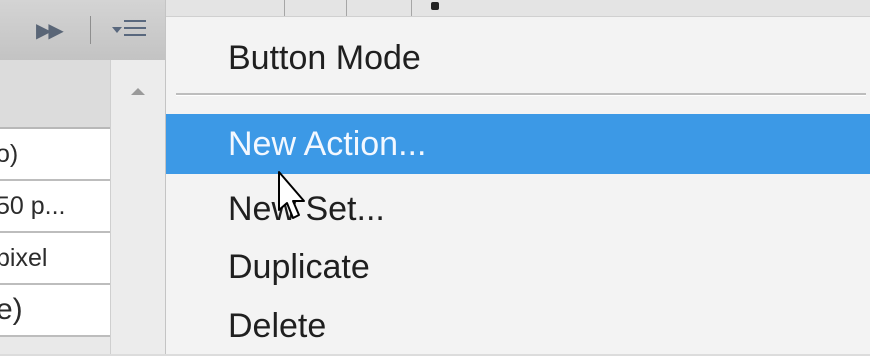 This screenshot has width=870, height=356. I want to click on menu-item-label: Duplicate, so click(299, 267).